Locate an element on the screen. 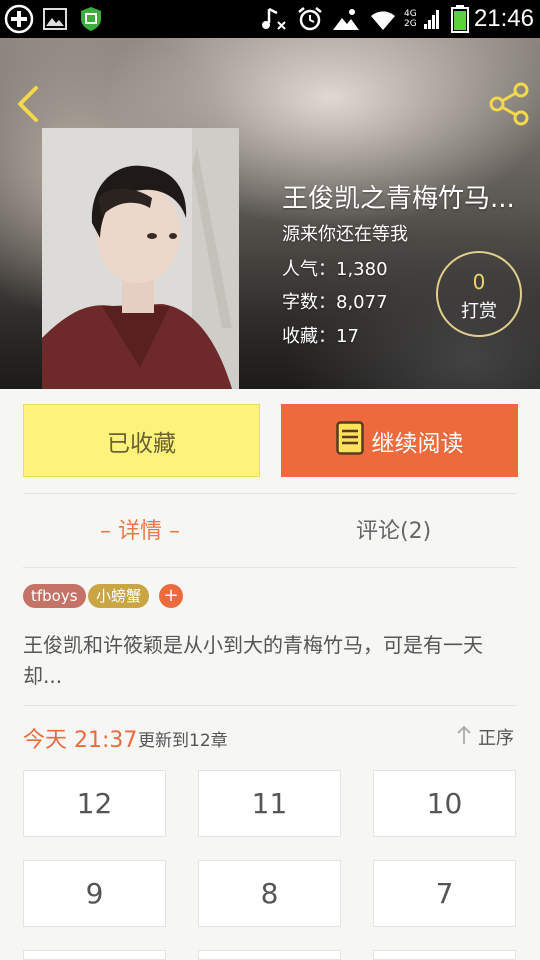 This screenshot has width=540, height=960. share-button is located at coordinates (509, 104).